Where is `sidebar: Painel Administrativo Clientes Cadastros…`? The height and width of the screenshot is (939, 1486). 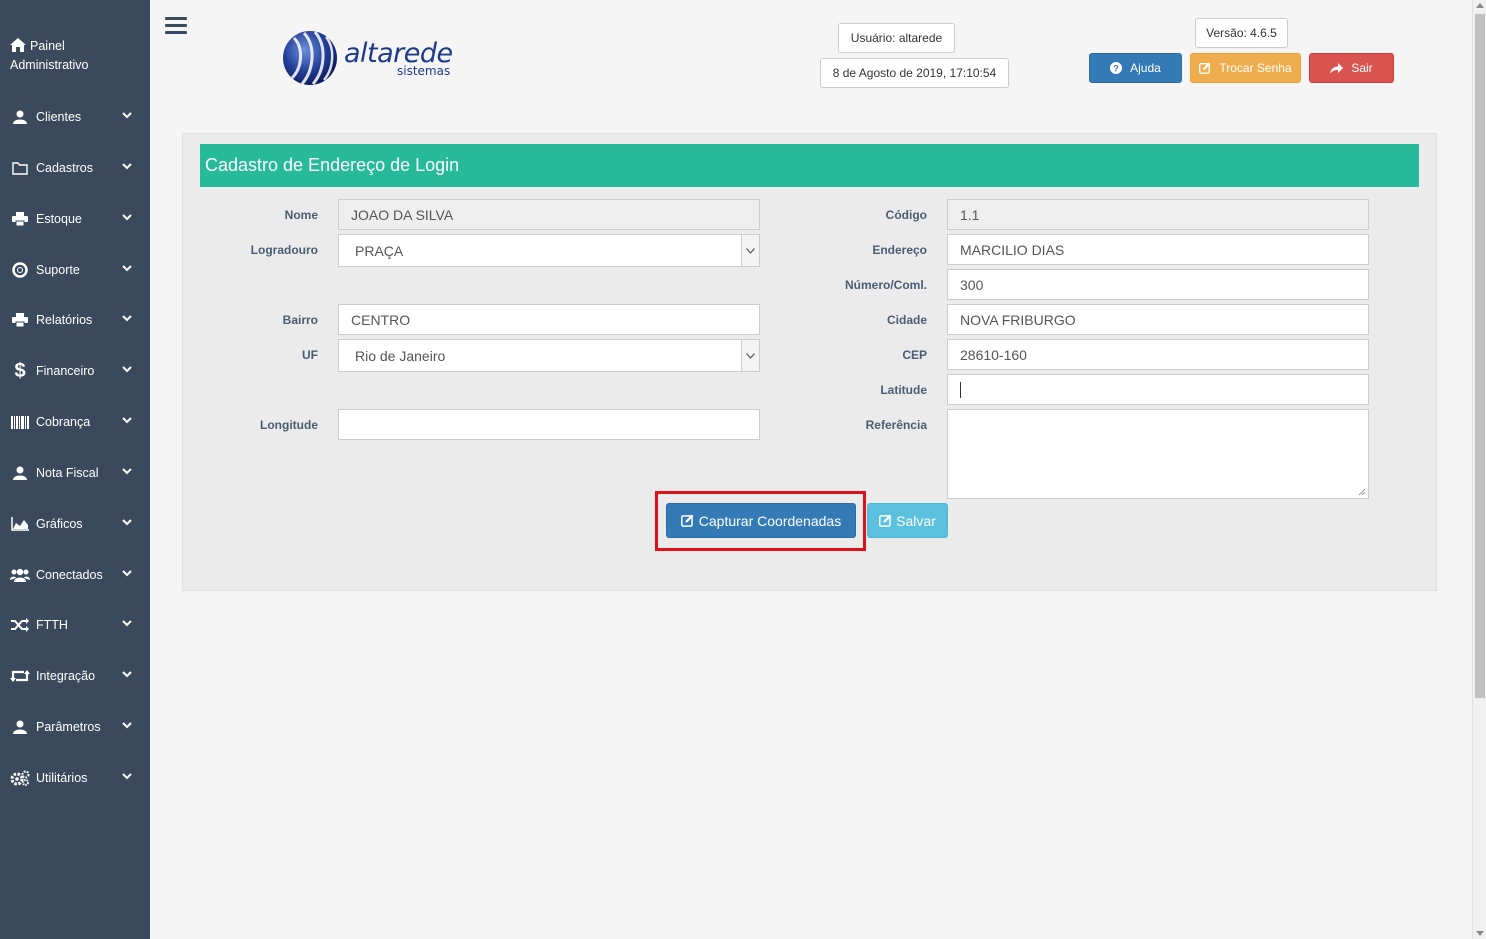 sidebar: Painel Administrativo Clientes Cadastros… is located at coordinates (75, 469).